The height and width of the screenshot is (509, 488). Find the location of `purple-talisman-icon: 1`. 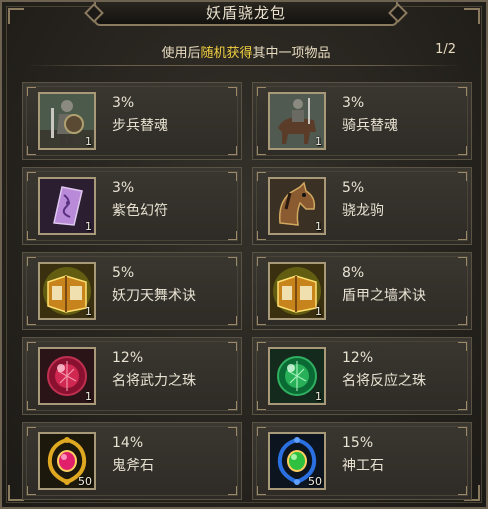

purple-talisman-icon: 1 is located at coordinates (67, 206).